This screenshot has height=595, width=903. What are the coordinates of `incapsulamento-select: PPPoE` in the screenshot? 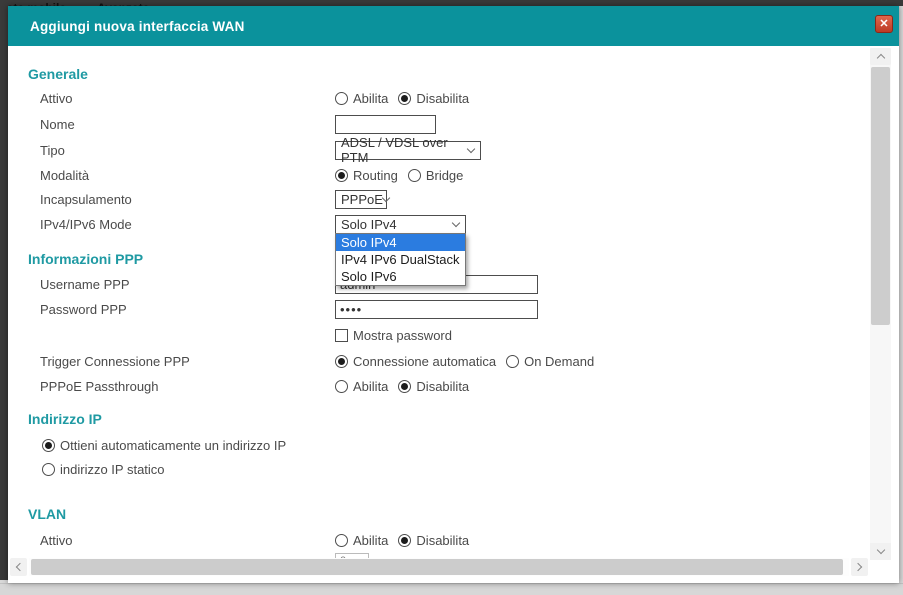 It's located at (363, 199).